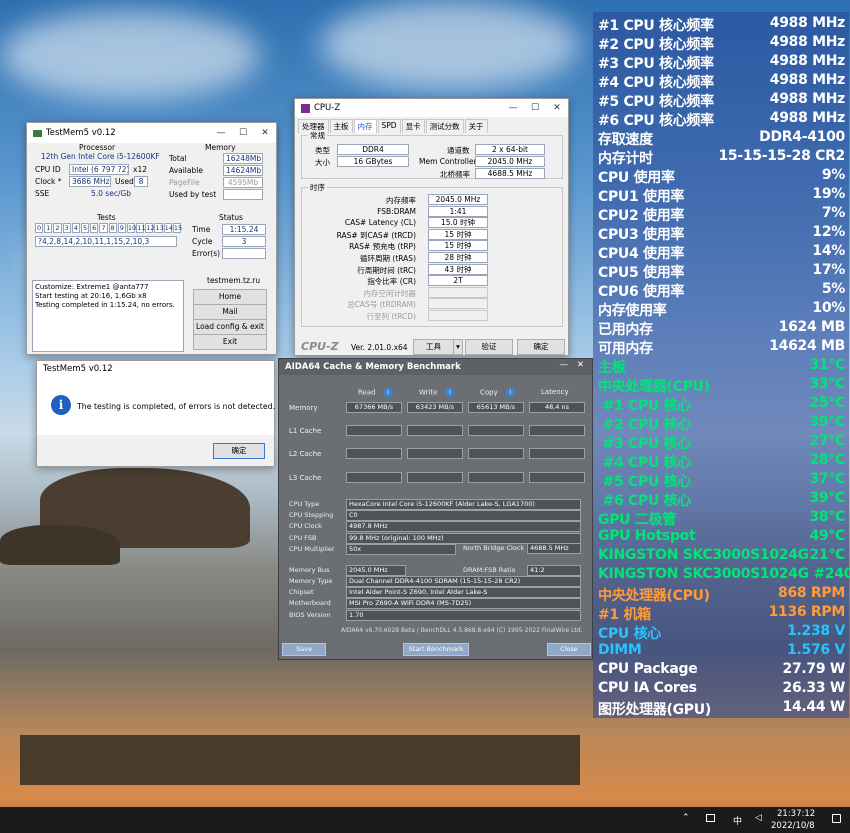  I want to click on available-field: 14624Mb, so click(243, 170).